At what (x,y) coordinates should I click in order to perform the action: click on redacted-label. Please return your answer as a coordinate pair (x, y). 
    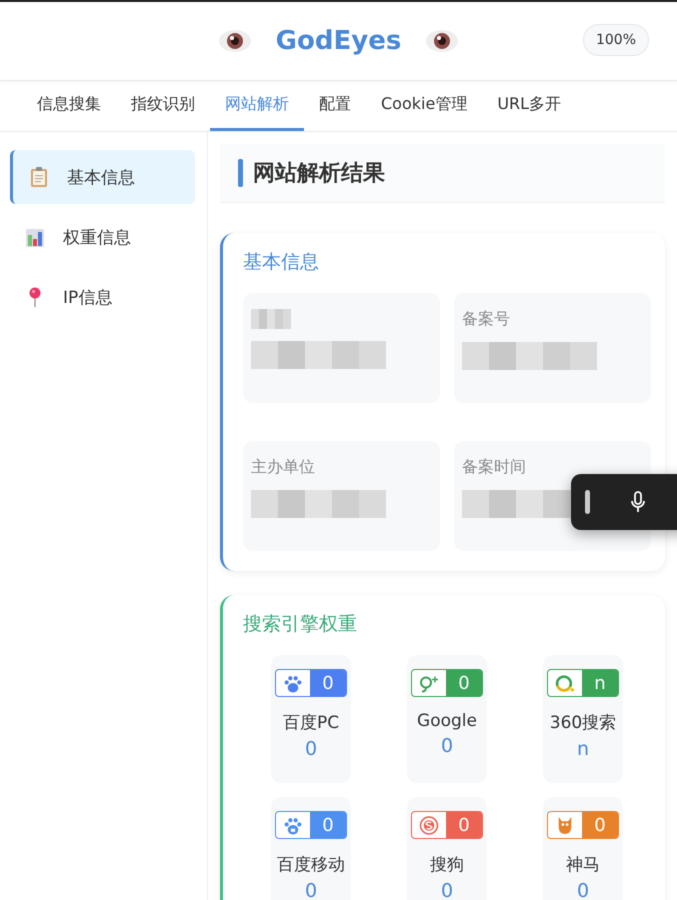
    Looking at the image, I should click on (271, 319).